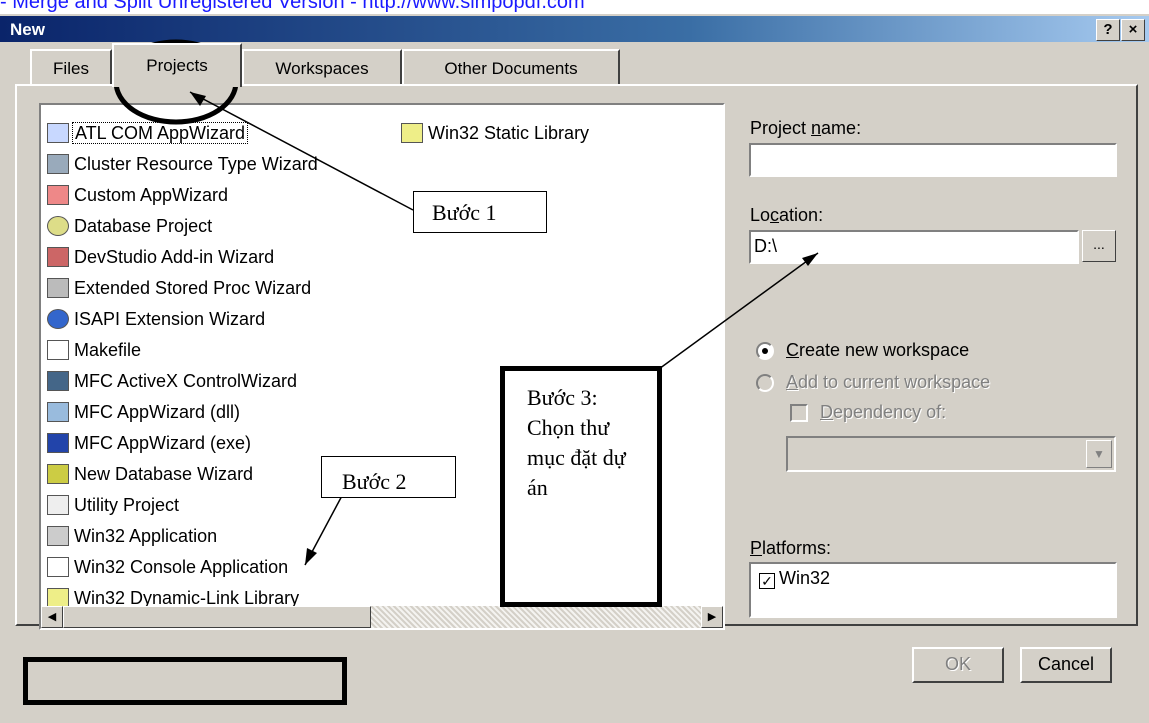  I want to click on step3-arrow, so click(727, 319).